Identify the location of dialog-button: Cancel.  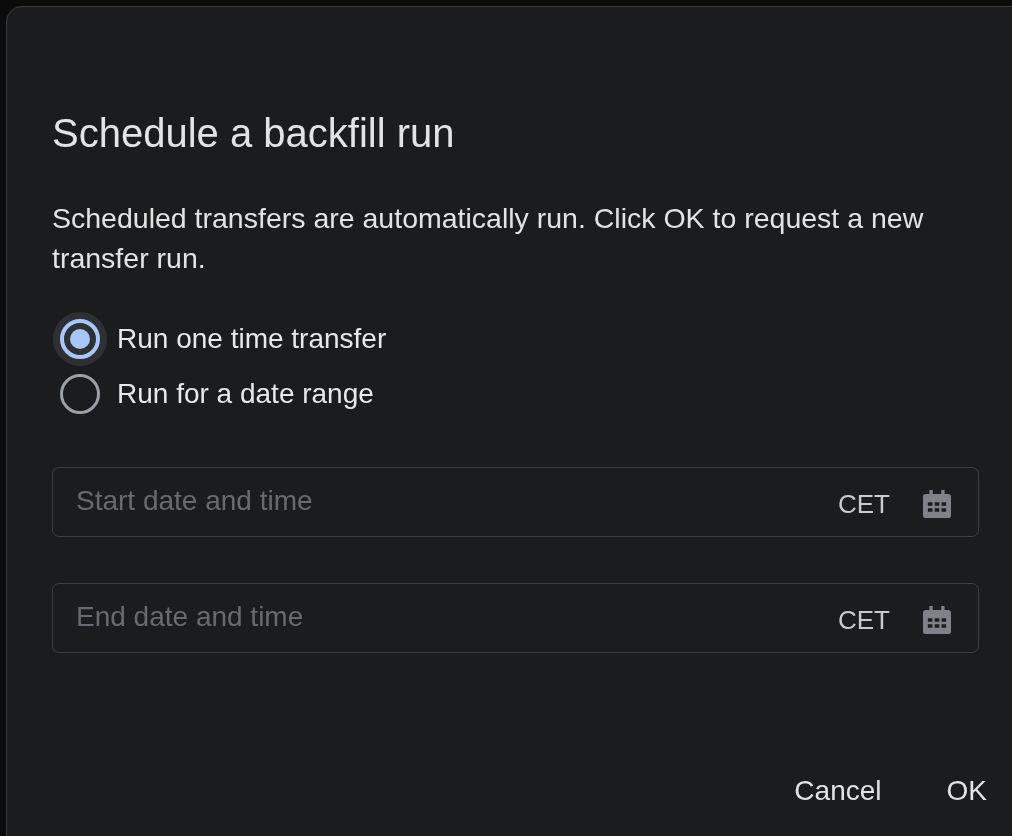
(838, 791).